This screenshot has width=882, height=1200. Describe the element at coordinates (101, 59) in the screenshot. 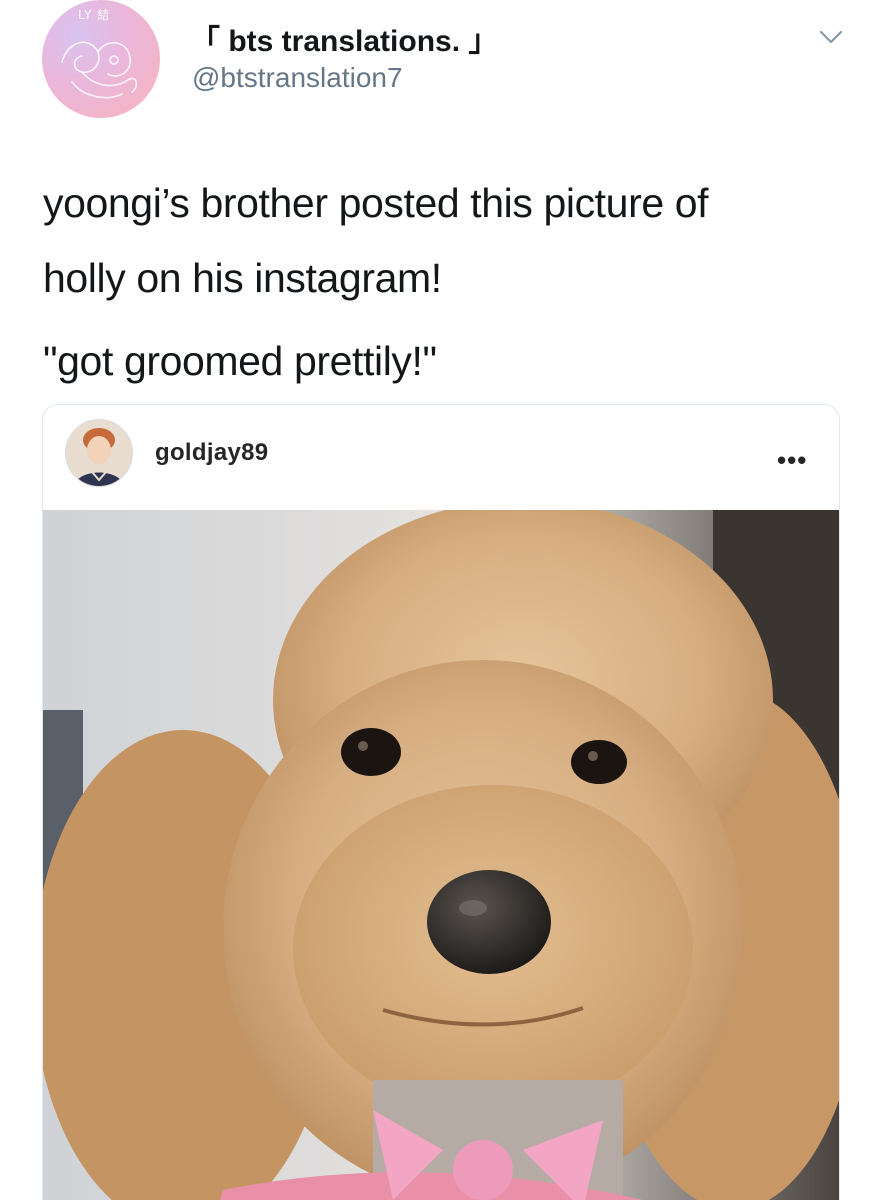

I see `profile-avatar: LY 結` at that location.